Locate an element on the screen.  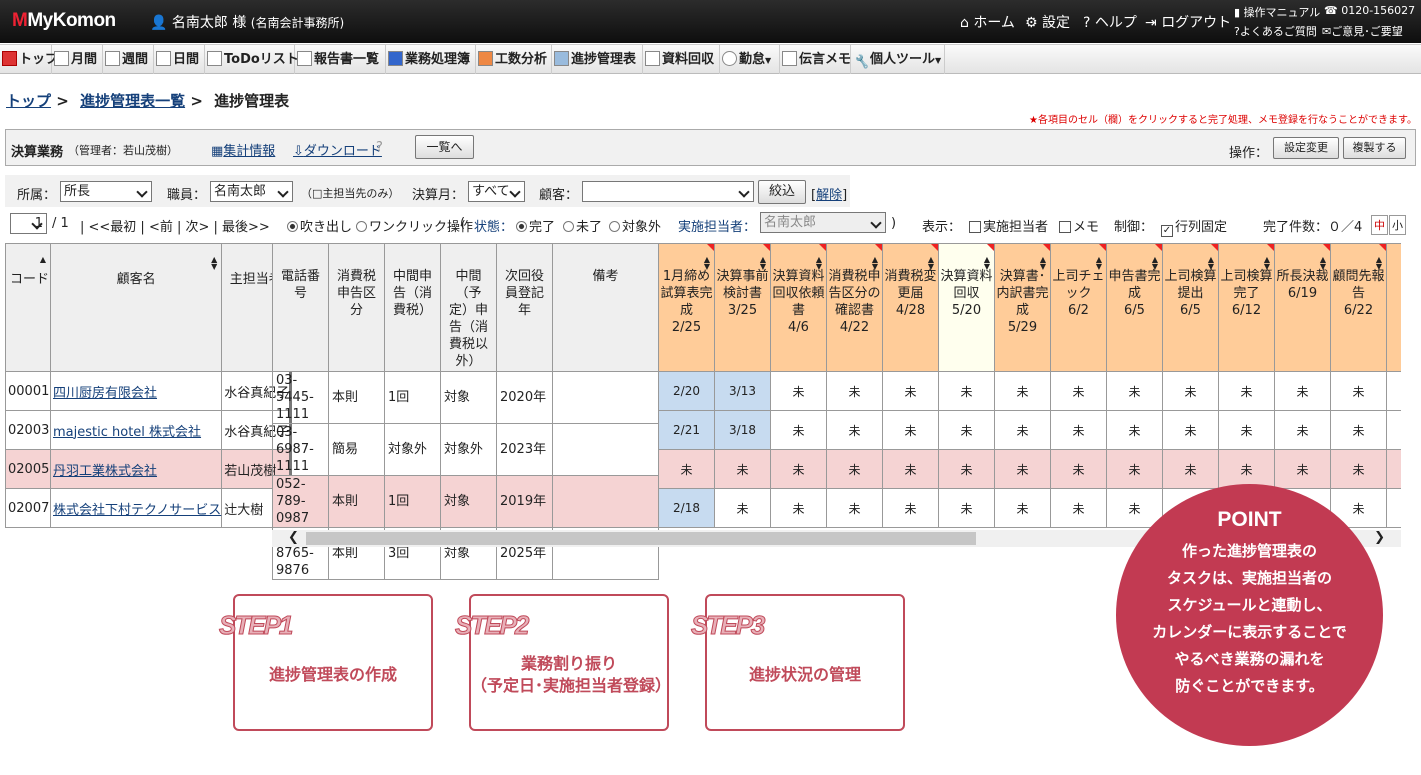
task-column-header: ▲ ▼ 顧問先報告 6/22 is located at coordinates (1358, 307).